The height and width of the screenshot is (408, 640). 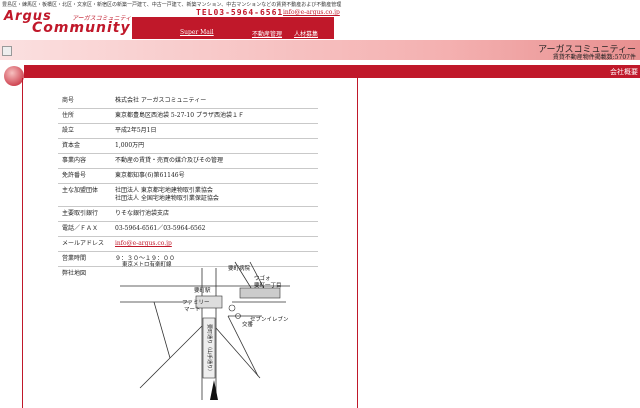 What do you see at coordinates (202, 290) in the screenshot?
I see `map-label-station: 要町駅` at bounding box center [202, 290].